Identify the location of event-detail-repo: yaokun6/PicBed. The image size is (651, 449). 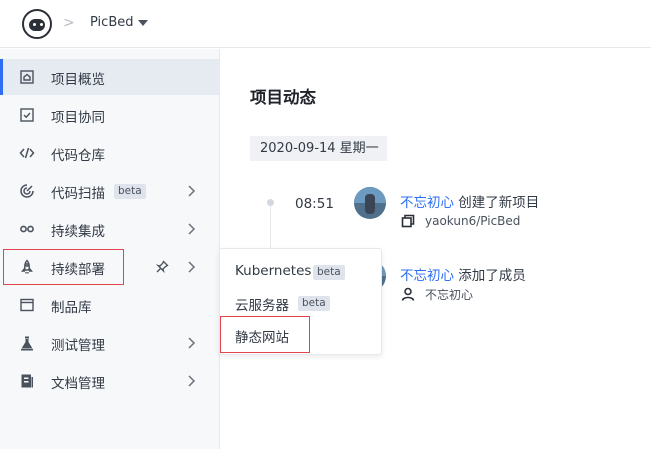
(472, 221).